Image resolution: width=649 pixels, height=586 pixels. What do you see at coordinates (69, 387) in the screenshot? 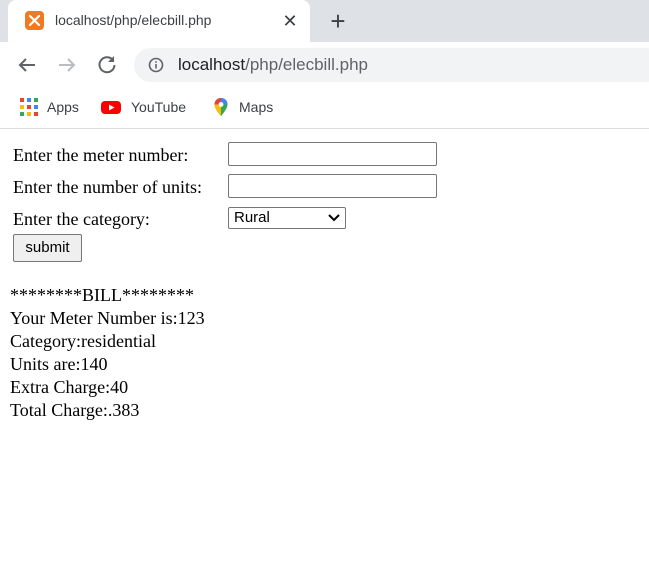
I see `bill-extra-charge: Extra Charge:40` at bounding box center [69, 387].